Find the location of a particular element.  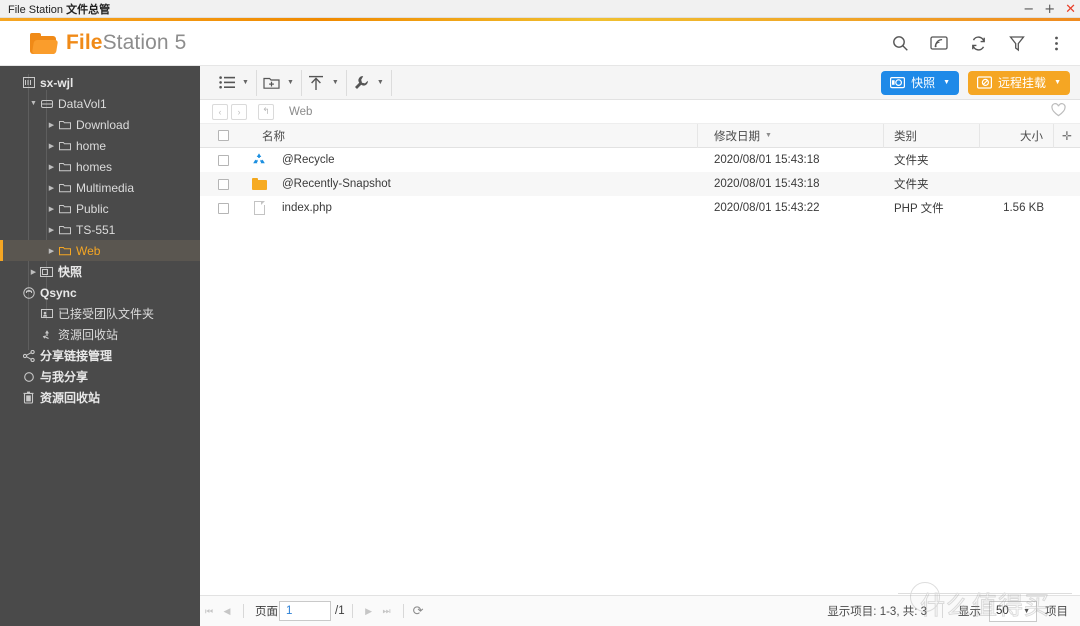

page-label: 页面 is located at coordinates (266, 612).